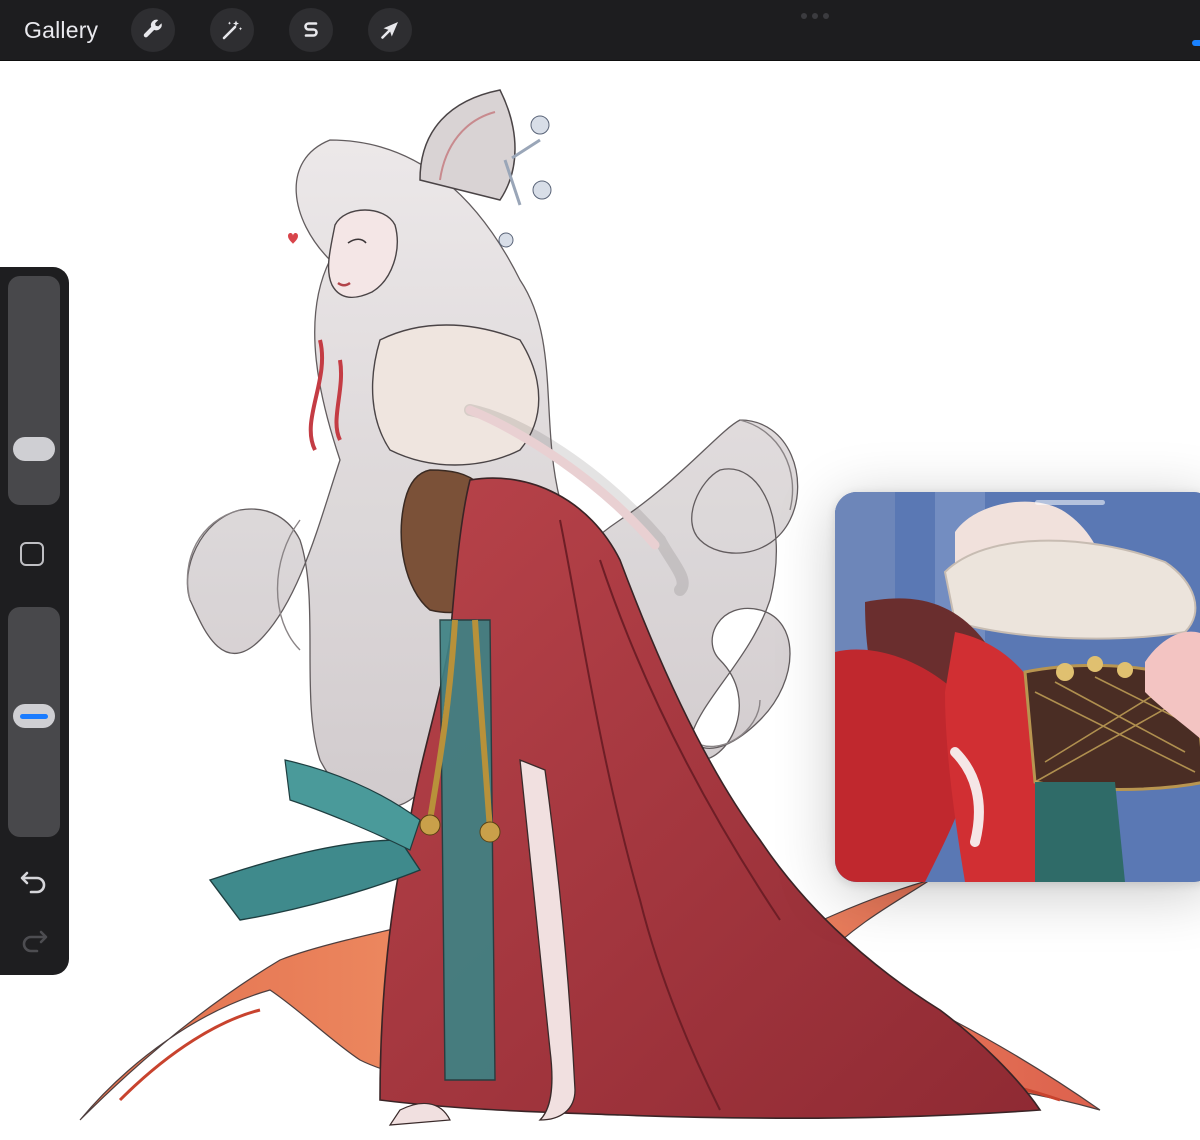 The width and height of the screenshot is (1200, 1140). I want to click on magic-wand-icon, so click(232, 30).